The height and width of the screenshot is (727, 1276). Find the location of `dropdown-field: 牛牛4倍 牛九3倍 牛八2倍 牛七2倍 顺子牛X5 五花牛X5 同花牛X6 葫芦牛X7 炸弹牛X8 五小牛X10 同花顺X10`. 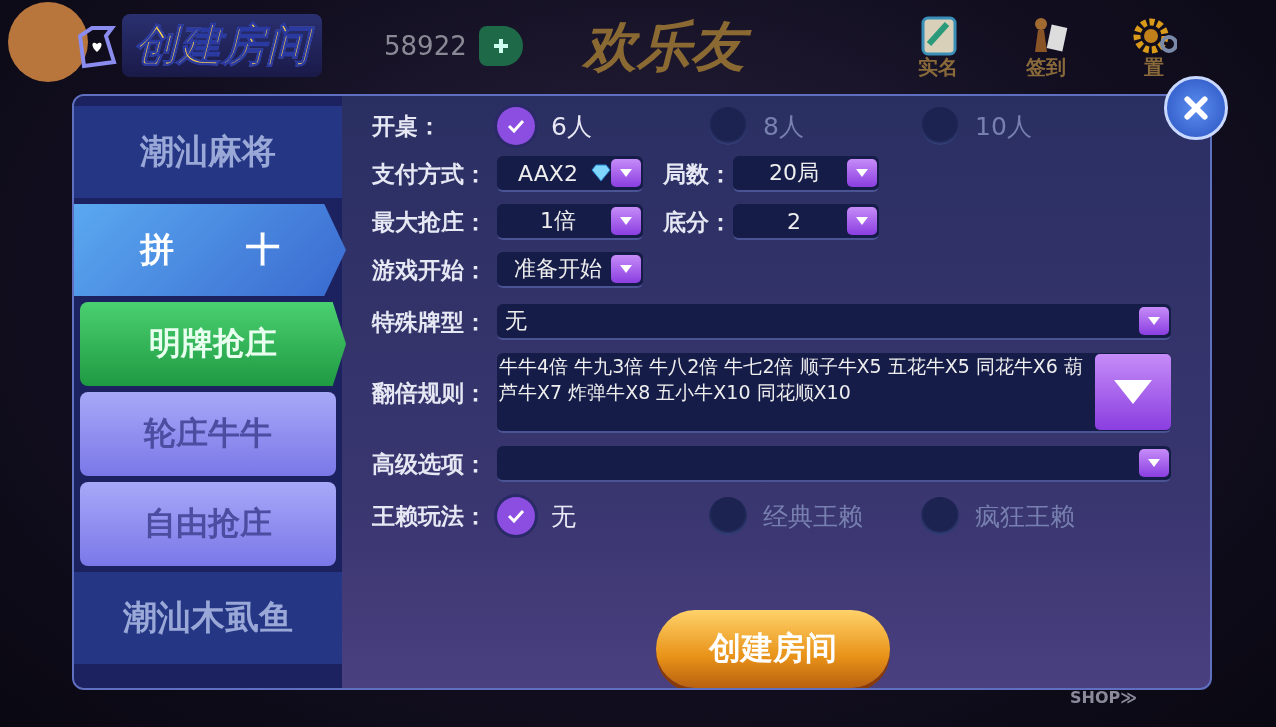

dropdown-field: 牛牛4倍 牛九3倍 牛八2倍 牛七2倍 顺子牛X5 五花牛X5 同花牛X6 葫芦牛X7 炸弹牛X8 五小牛X10 同花顺X10 is located at coordinates (834, 393).